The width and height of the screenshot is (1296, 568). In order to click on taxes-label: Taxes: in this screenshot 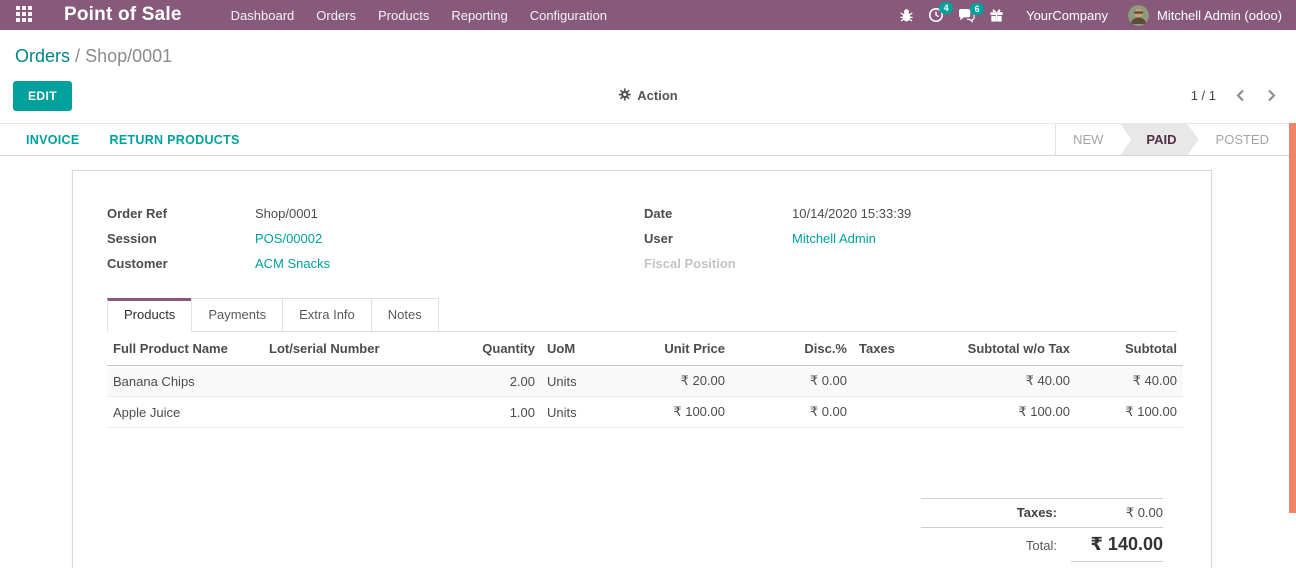, I will do `click(1036, 512)`.